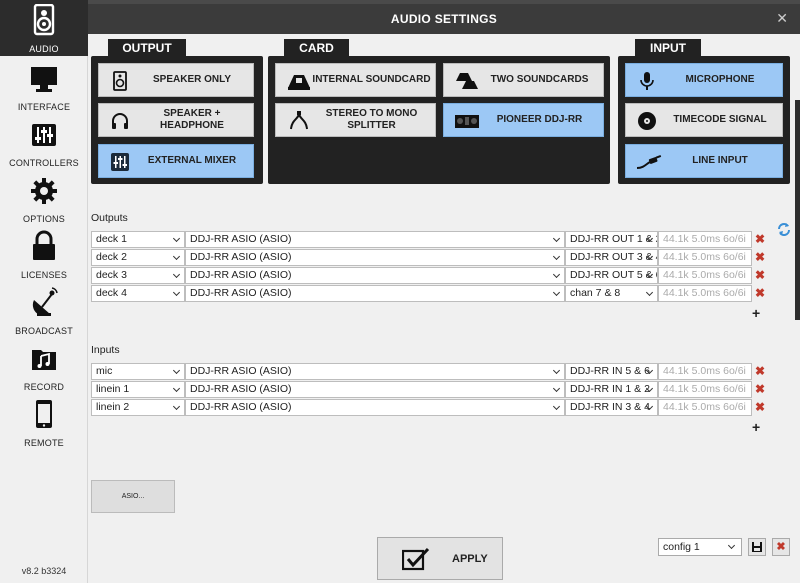 The width and height of the screenshot is (800, 583). I want to click on gear-icon, so click(44, 191).